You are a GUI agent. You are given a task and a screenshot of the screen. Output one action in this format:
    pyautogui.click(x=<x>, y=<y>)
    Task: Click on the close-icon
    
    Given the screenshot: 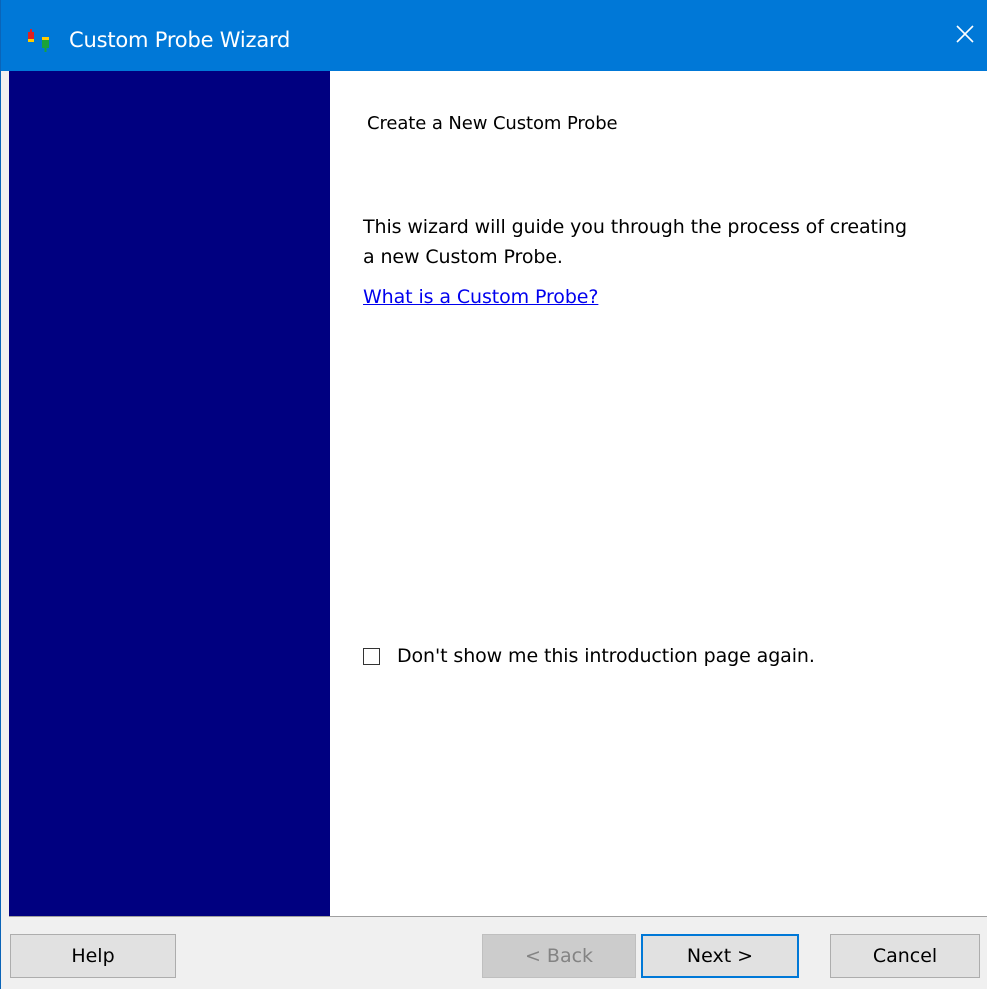 What is the action you would take?
    pyautogui.click(x=965, y=36)
    